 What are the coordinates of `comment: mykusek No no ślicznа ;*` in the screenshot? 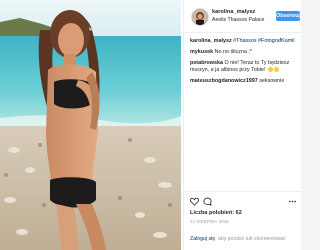 It's located at (243, 52).